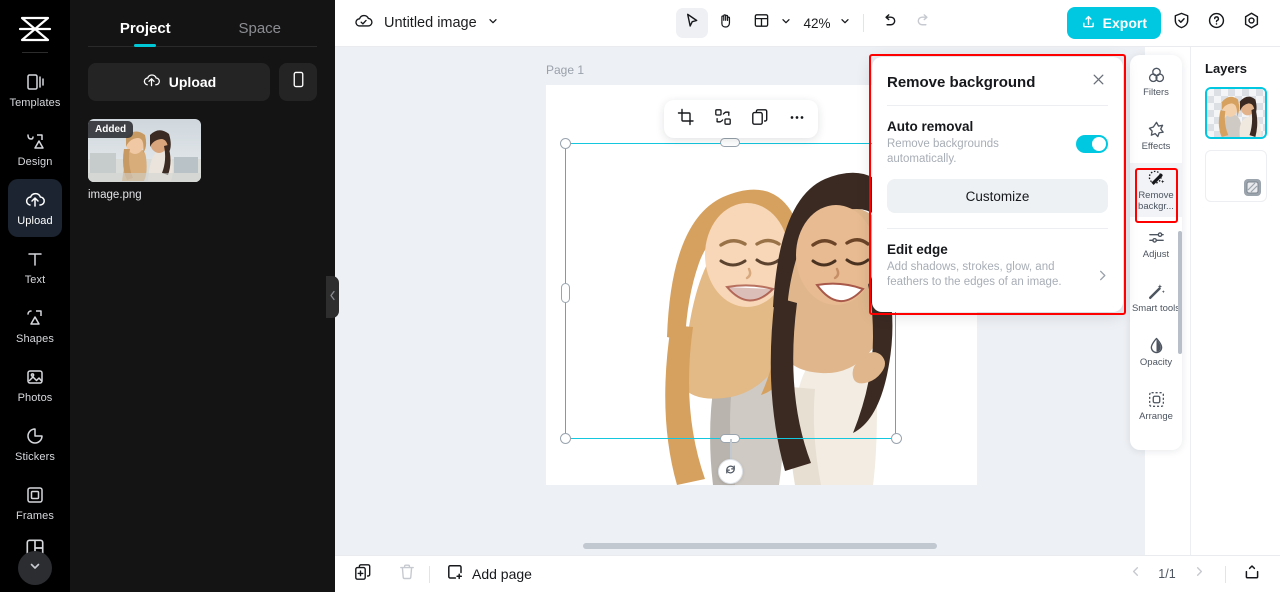 Image resolution: width=1280 pixels, height=592 pixels. I want to click on close-x-icon, so click(1098, 82).